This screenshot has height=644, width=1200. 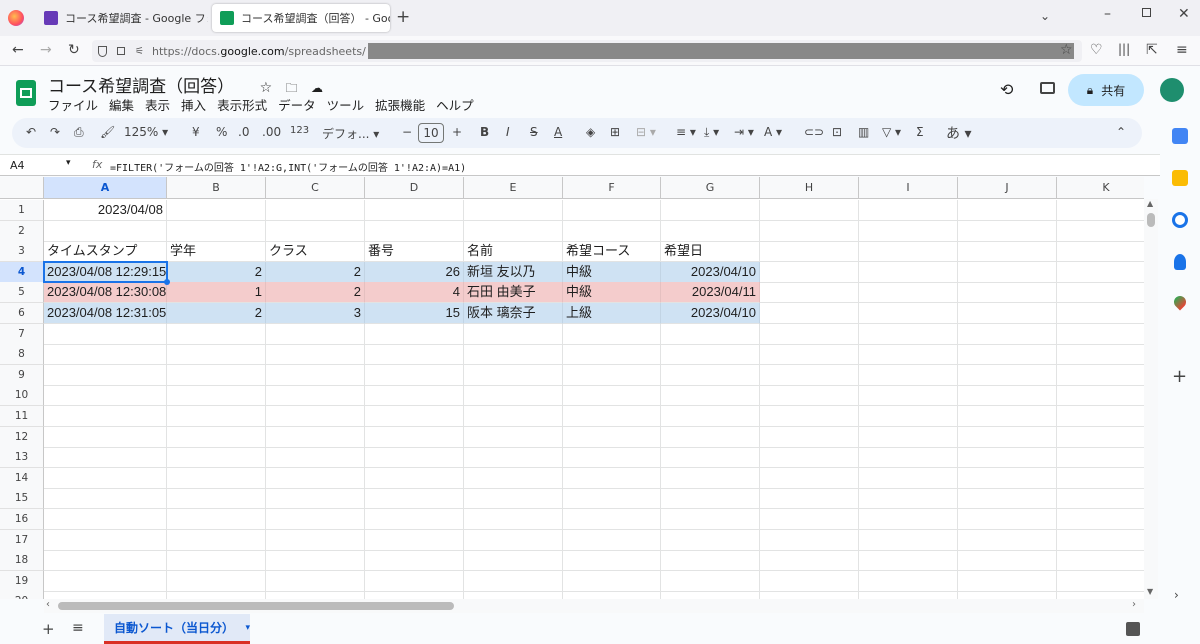 What do you see at coordinates (1045, 16) in the screenshot?
I see `tab-list-icon: ⌄` at bounding box center [1045, 16].